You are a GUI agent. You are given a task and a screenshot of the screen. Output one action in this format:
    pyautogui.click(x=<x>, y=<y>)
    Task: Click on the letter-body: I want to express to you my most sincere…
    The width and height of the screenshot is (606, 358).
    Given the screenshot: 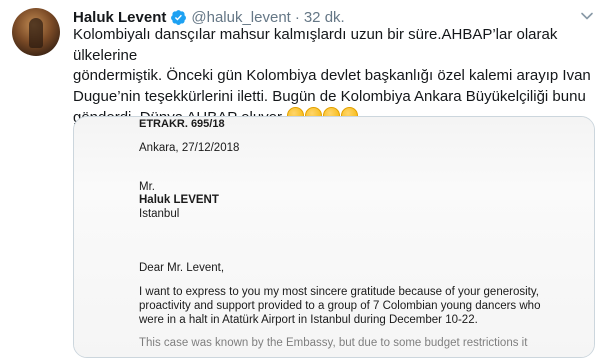 What is the action you would take?
    pyautogui.click(x=364, y=306)
    